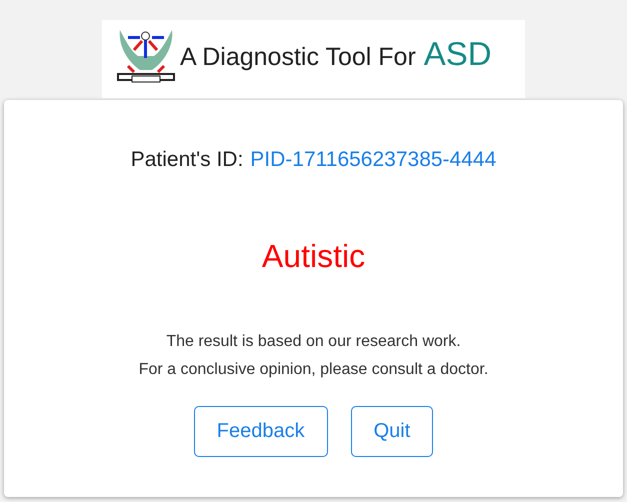  I want to click on app-title-highlight: ASD, so click(458, 54).